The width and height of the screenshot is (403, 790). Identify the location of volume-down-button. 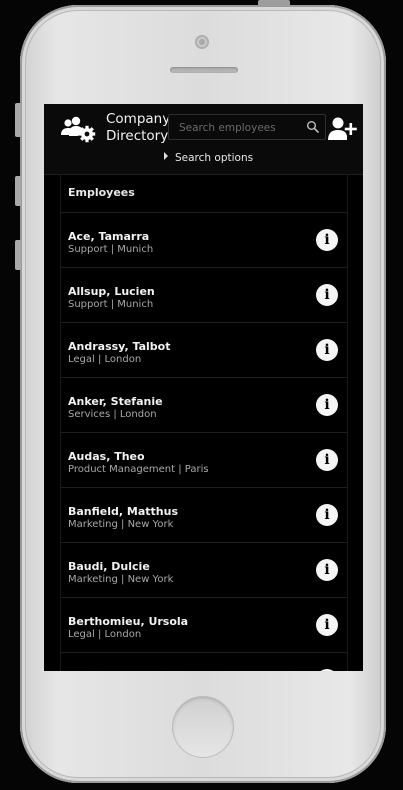
(18, 255).